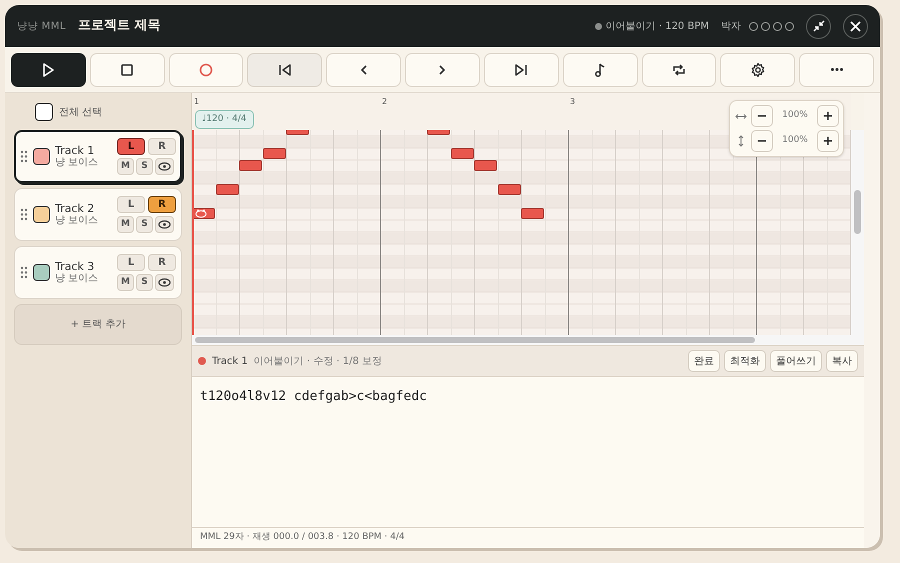 Image resolution: width=900 pixels, height=563 pixels. Describe the element at coordinates (98, 272) in the screenshot. I see `track-card: Track 3 냥 보이스 L R M S` at that location.